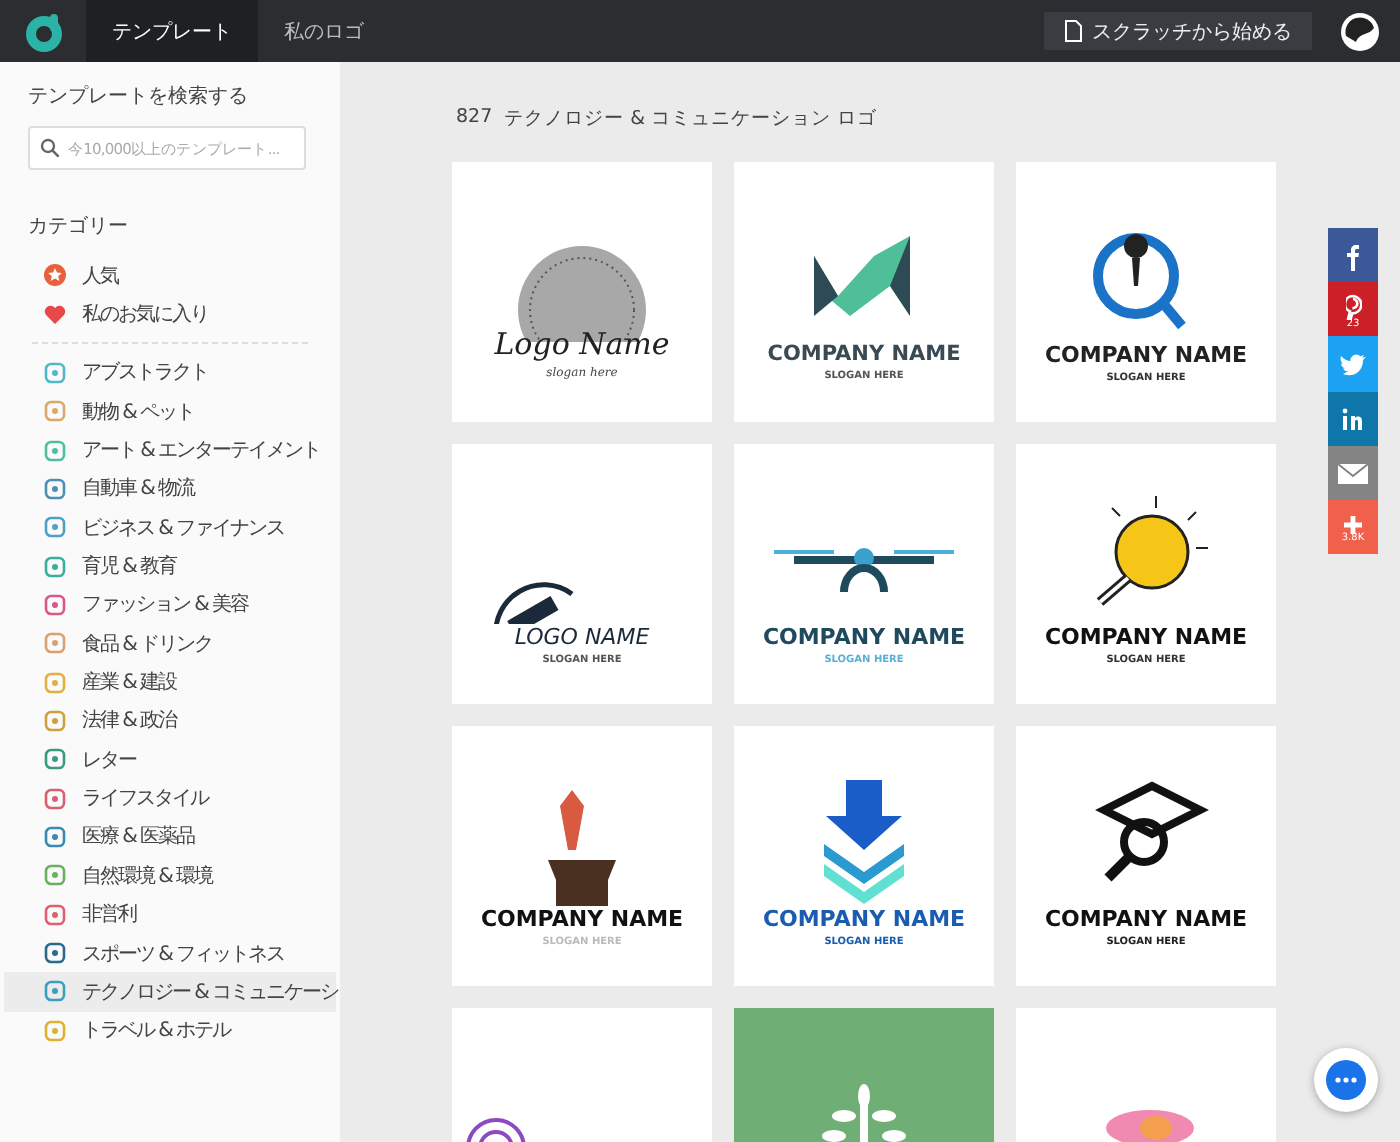  Describe the element at coordinates (1353, 524) in the screenshot. I see `plus-icon` at that location.